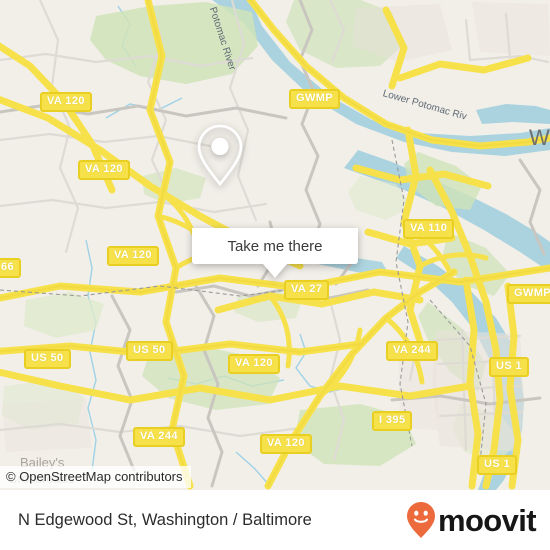 Image resolution: width=550 pixels, height=550 pixels. What do you see at coordinates (429, 229) in the screenshot?
I see `road-shield: VA 110` at bounding box center [429, 229].